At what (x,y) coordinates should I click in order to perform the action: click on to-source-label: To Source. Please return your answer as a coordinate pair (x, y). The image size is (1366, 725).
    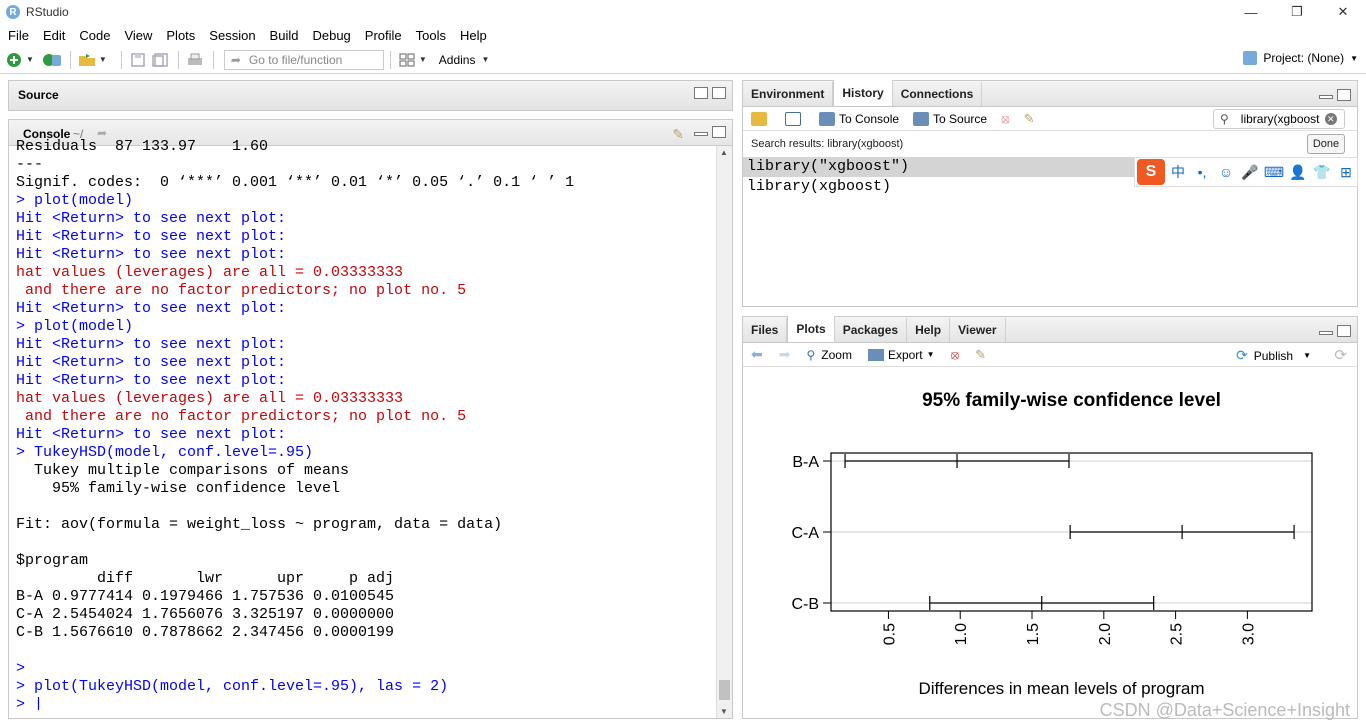
    Looking at the image, I should click on (960, 118).